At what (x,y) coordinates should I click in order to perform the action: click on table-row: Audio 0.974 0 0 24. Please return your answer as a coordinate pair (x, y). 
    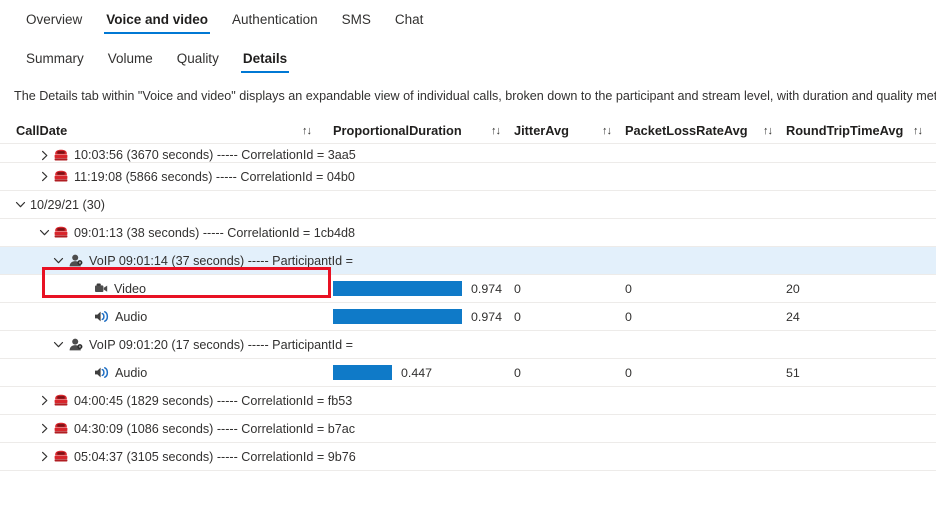
    Looking at the image, I should click on (468, 317).